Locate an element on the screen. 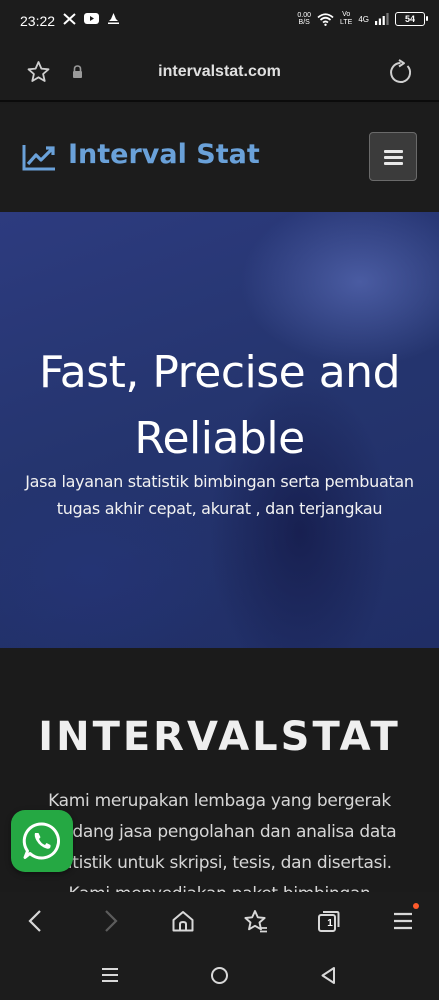  network-speed: 0.00 B/S is located at coordinates (304, 19).